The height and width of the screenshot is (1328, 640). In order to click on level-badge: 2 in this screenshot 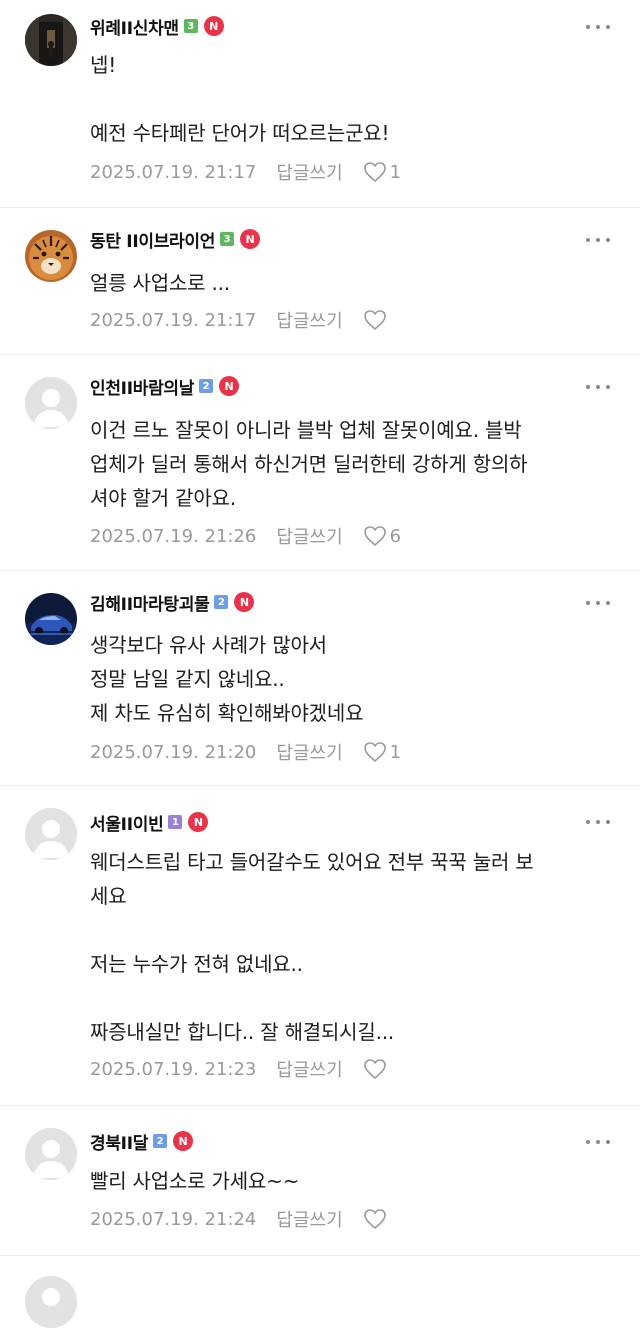, I will do `click(160, 1141)`.